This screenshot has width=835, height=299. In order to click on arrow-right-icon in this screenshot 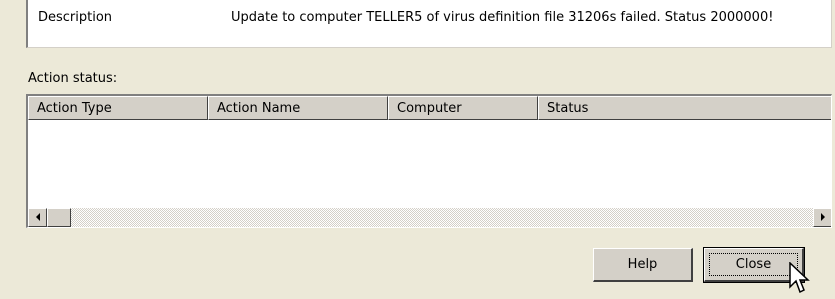, I will do `click(822, 217)`.